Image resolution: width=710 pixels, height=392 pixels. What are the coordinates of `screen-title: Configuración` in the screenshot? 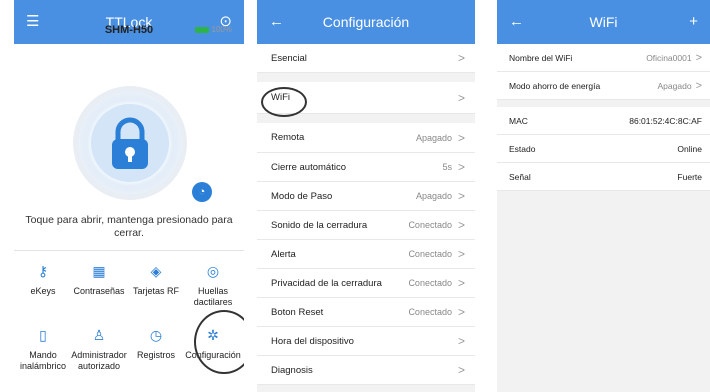 It's located at (366, 22).